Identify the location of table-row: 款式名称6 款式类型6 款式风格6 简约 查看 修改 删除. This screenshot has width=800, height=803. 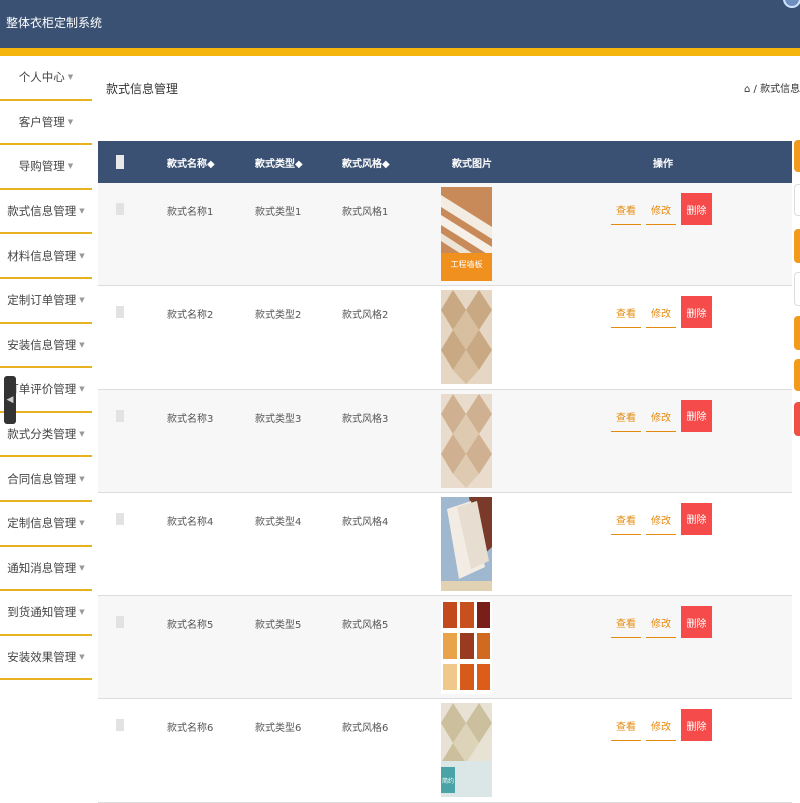
(445, 751).